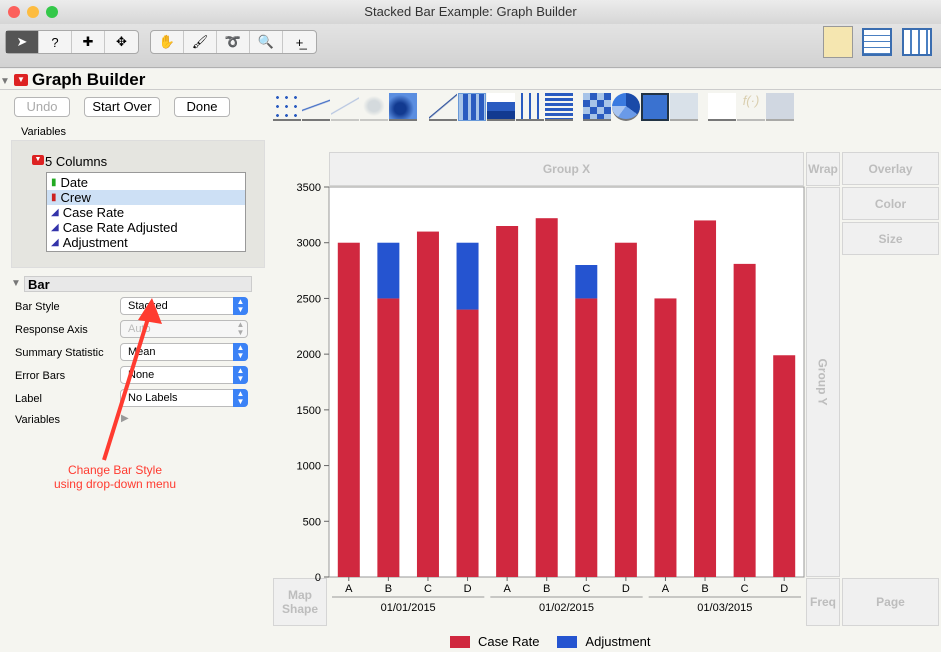  Describe the element at coordinates (618, 641) in the screenshot. I see `legend-label-adjustment: Adjustment` at that location.